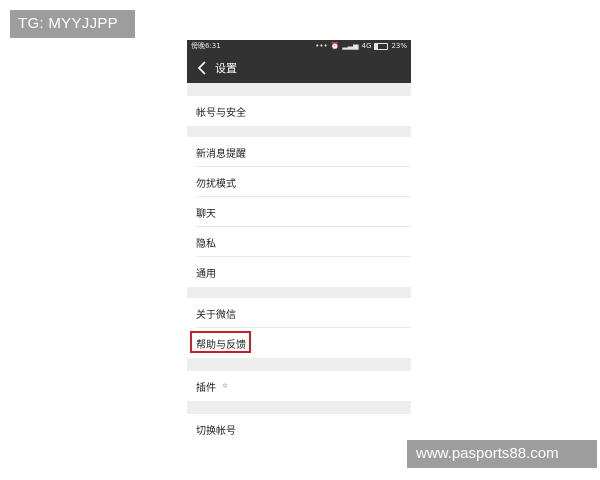 The width and height of the screenshot is (600, 480). Describe the element at coordinates (216, 431) in the screenshot. I see `settings-item-label: 切换帐号` at that location.